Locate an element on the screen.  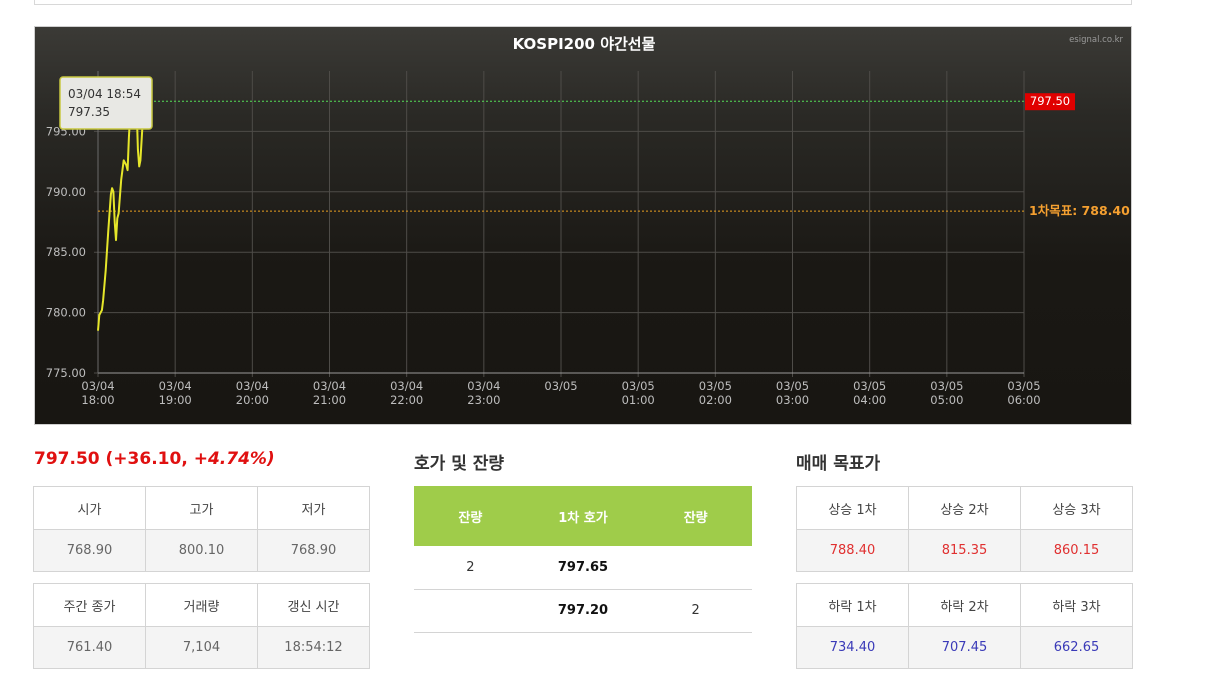
ask-qty: 2 is located at coordinates (470, 568).